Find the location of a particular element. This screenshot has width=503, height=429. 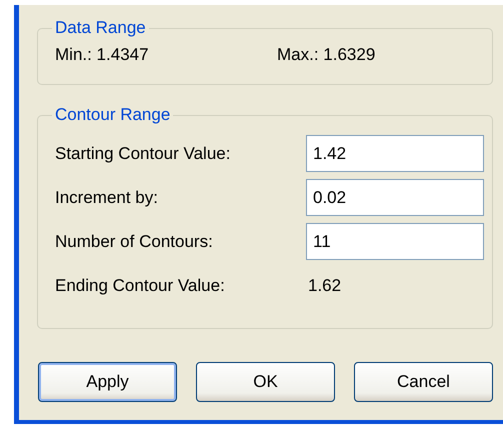

min-value: Min.: 1.4347 is located at coordinates (102, 55).